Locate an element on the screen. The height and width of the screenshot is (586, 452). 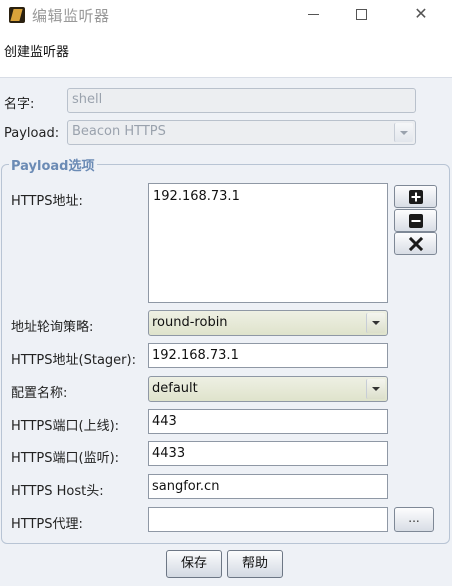
app-icon is located at coordinates (17, 15).